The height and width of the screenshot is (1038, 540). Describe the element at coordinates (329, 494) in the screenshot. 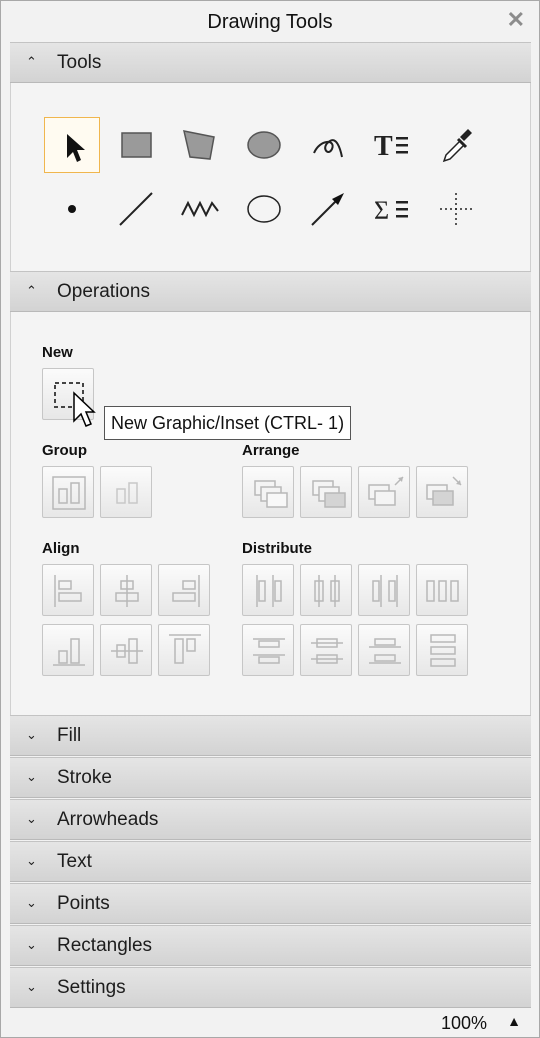

I see `send-to-back-icon` at that location.